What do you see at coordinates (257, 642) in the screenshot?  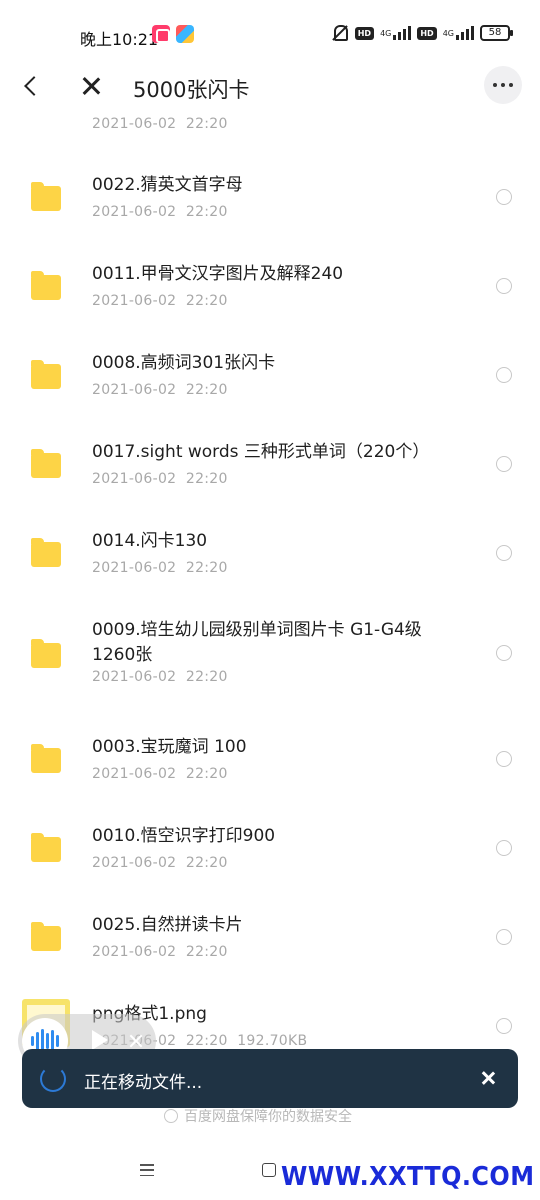 I see `item-name: 0009.培生幼儿园级别单词图片卡 G1-G4级 1260张` at bounding box center [257, 642].